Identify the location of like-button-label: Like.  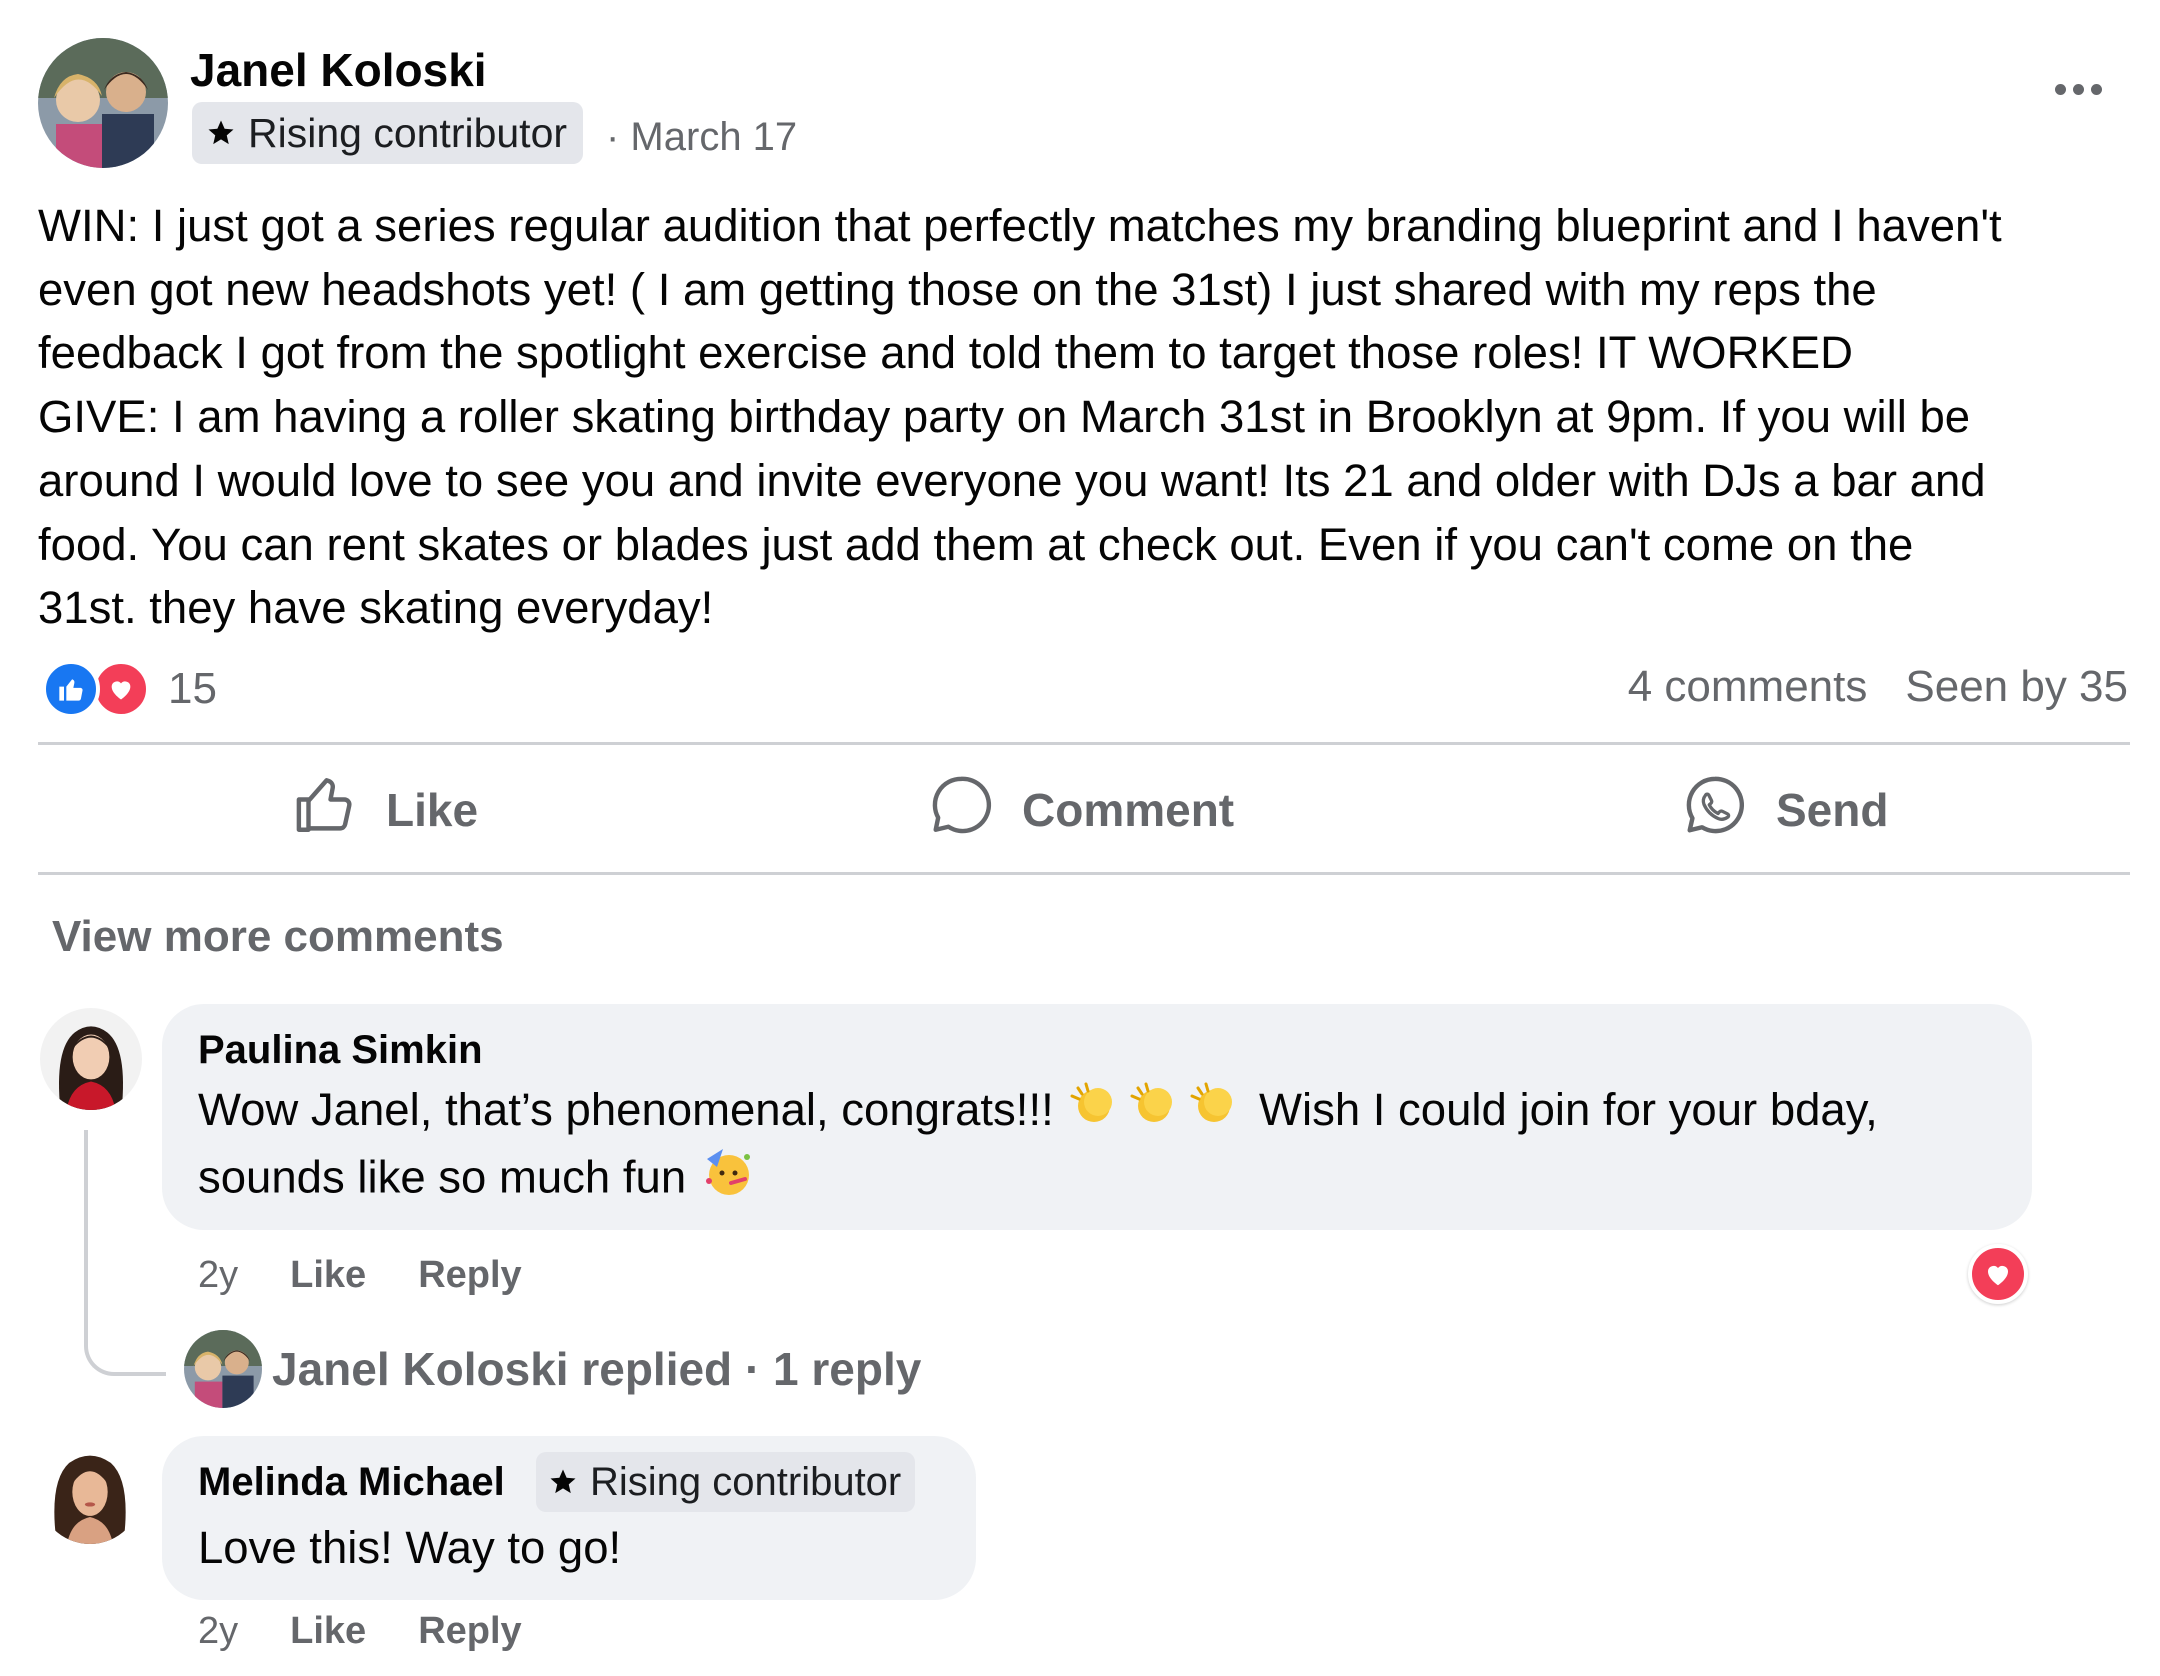
(432, 810).